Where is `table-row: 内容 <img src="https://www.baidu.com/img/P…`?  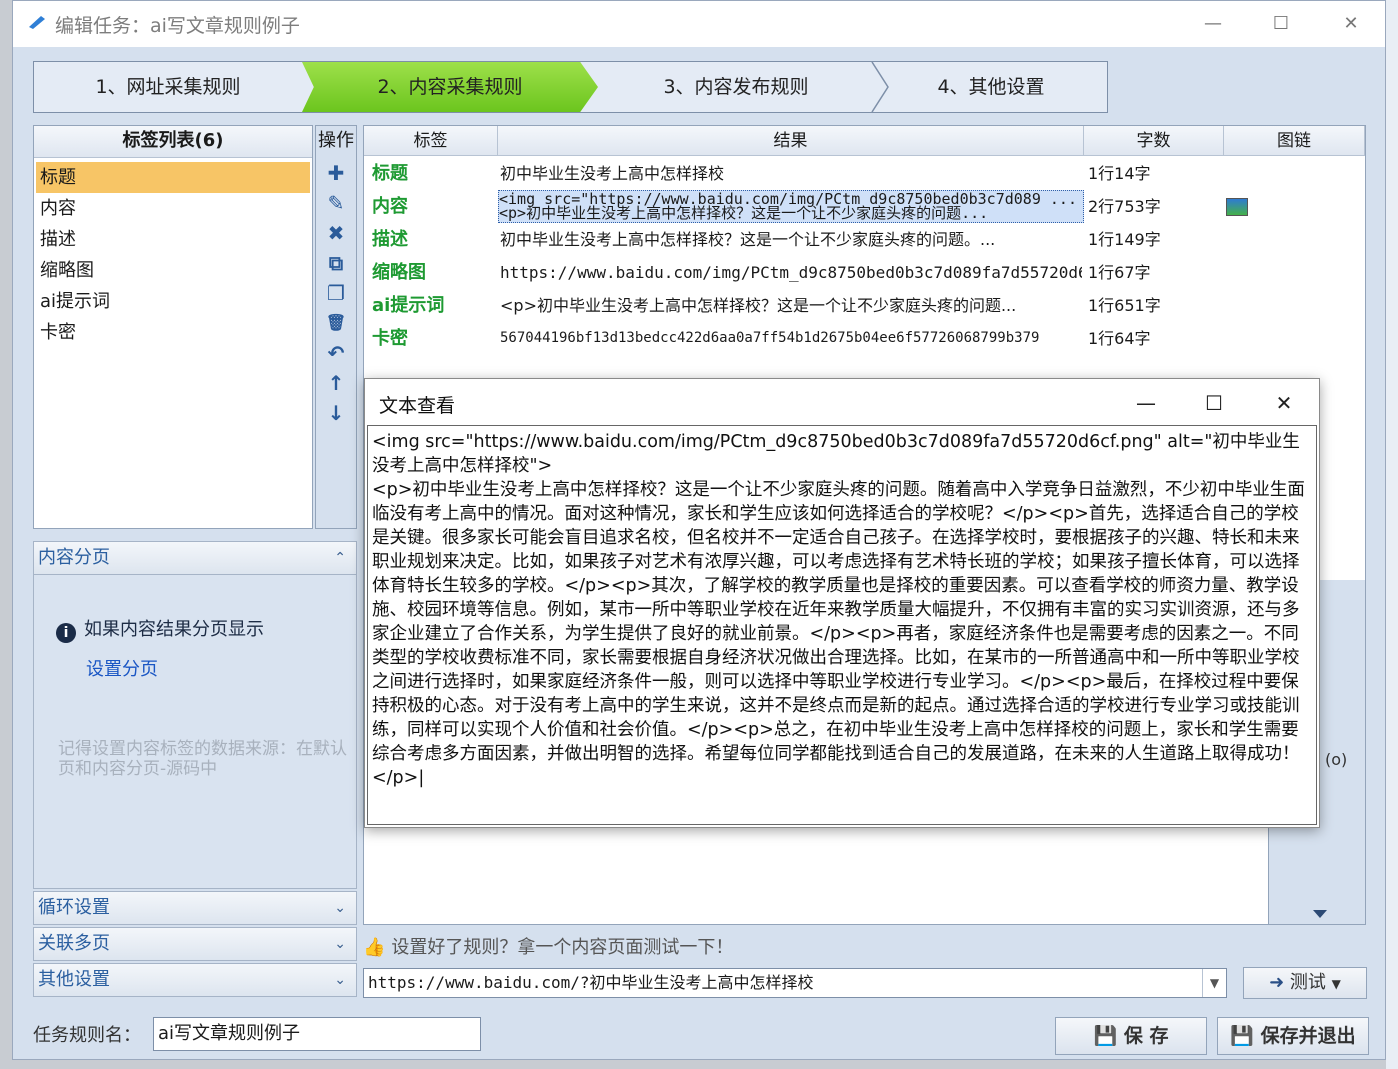
table-row: 内容 <img src="https://www.baidu.com/img/P… is located at coordinates (864, 206).